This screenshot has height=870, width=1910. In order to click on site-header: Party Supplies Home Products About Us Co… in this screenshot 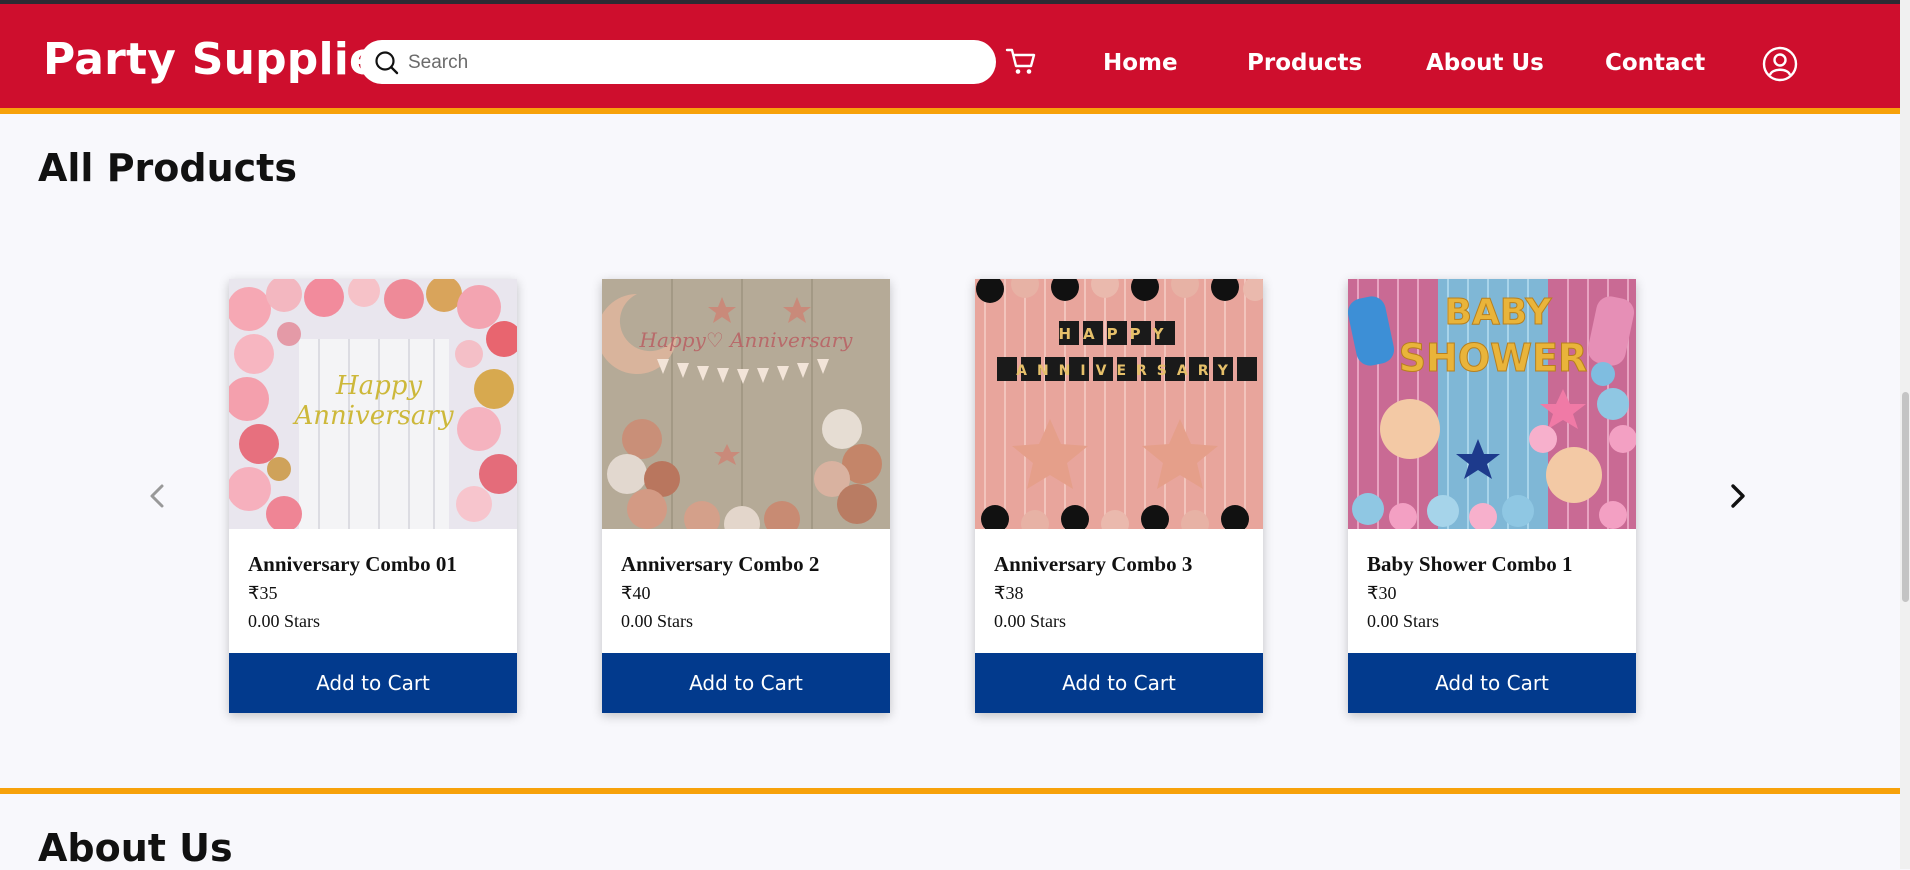, I will do `click(950, 56)`.